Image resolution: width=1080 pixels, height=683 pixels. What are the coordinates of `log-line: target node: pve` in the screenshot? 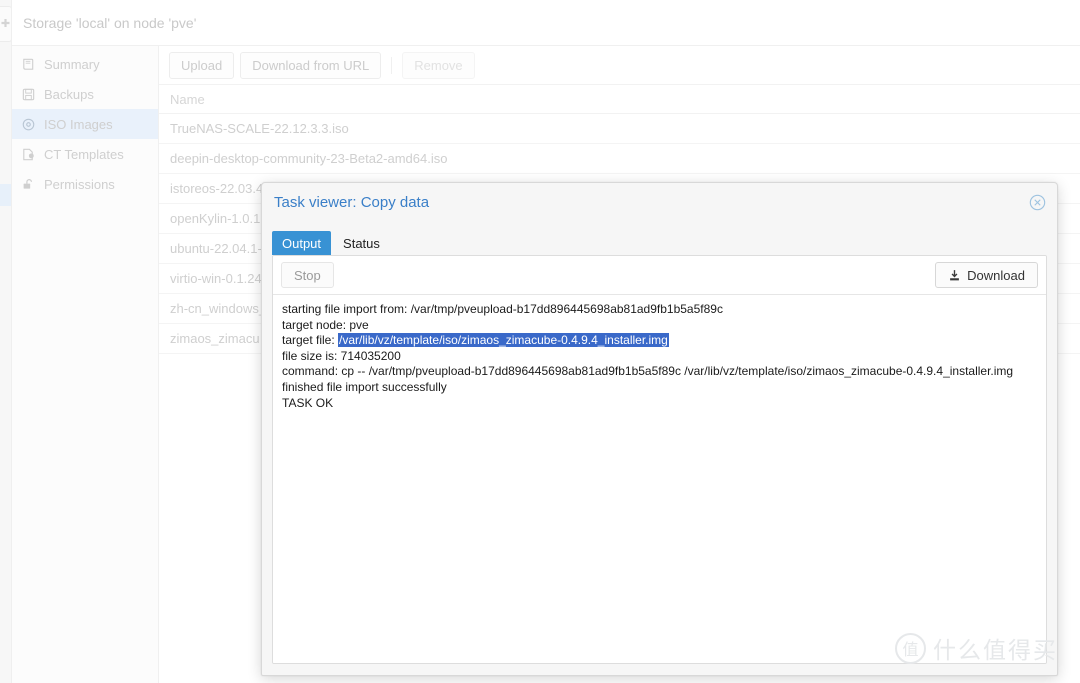 It's located at (325, 324).